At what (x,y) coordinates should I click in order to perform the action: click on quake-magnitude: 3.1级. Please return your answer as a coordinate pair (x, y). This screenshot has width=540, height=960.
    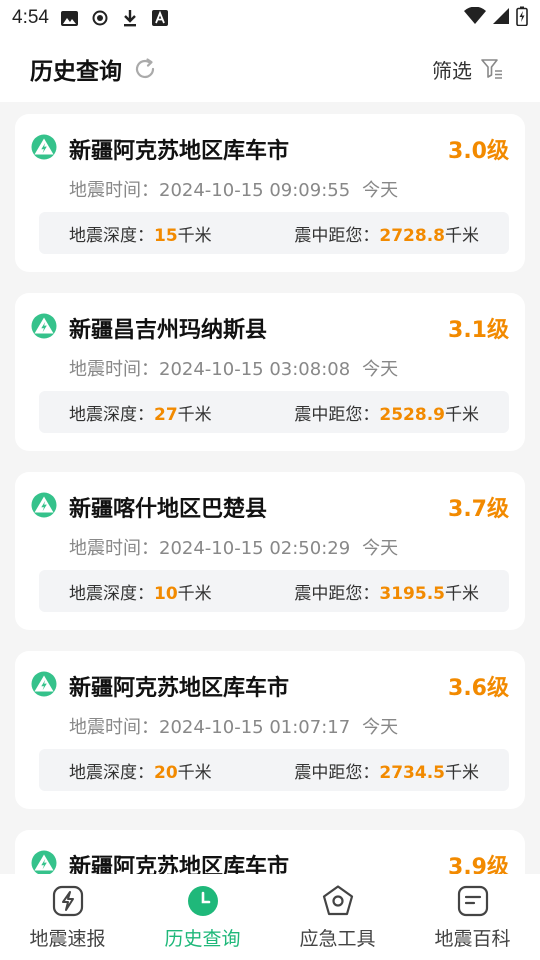
    Looking at the image, I should click on (478, 330).